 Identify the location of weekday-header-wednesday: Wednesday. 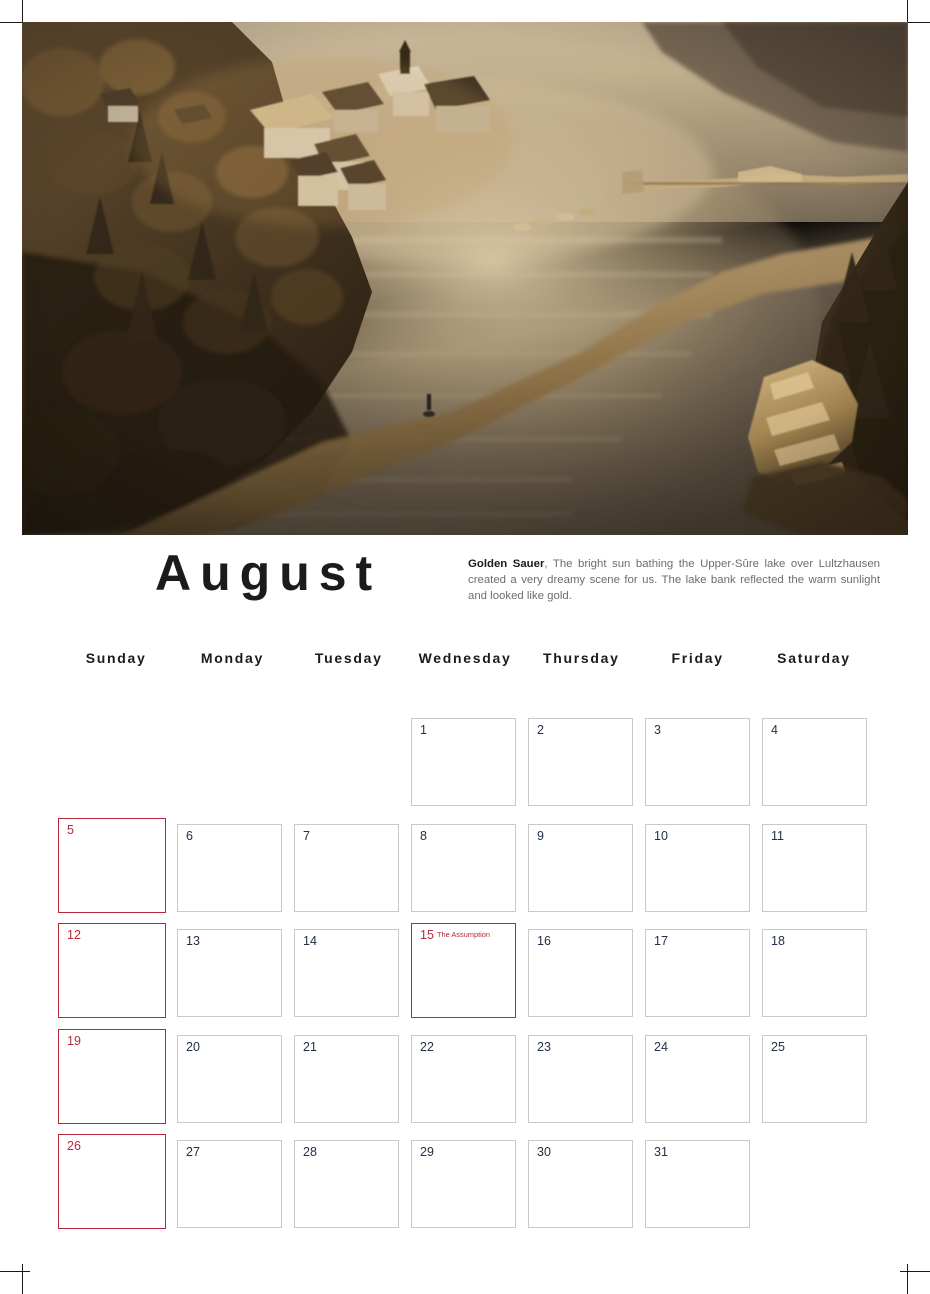
(465, 658).